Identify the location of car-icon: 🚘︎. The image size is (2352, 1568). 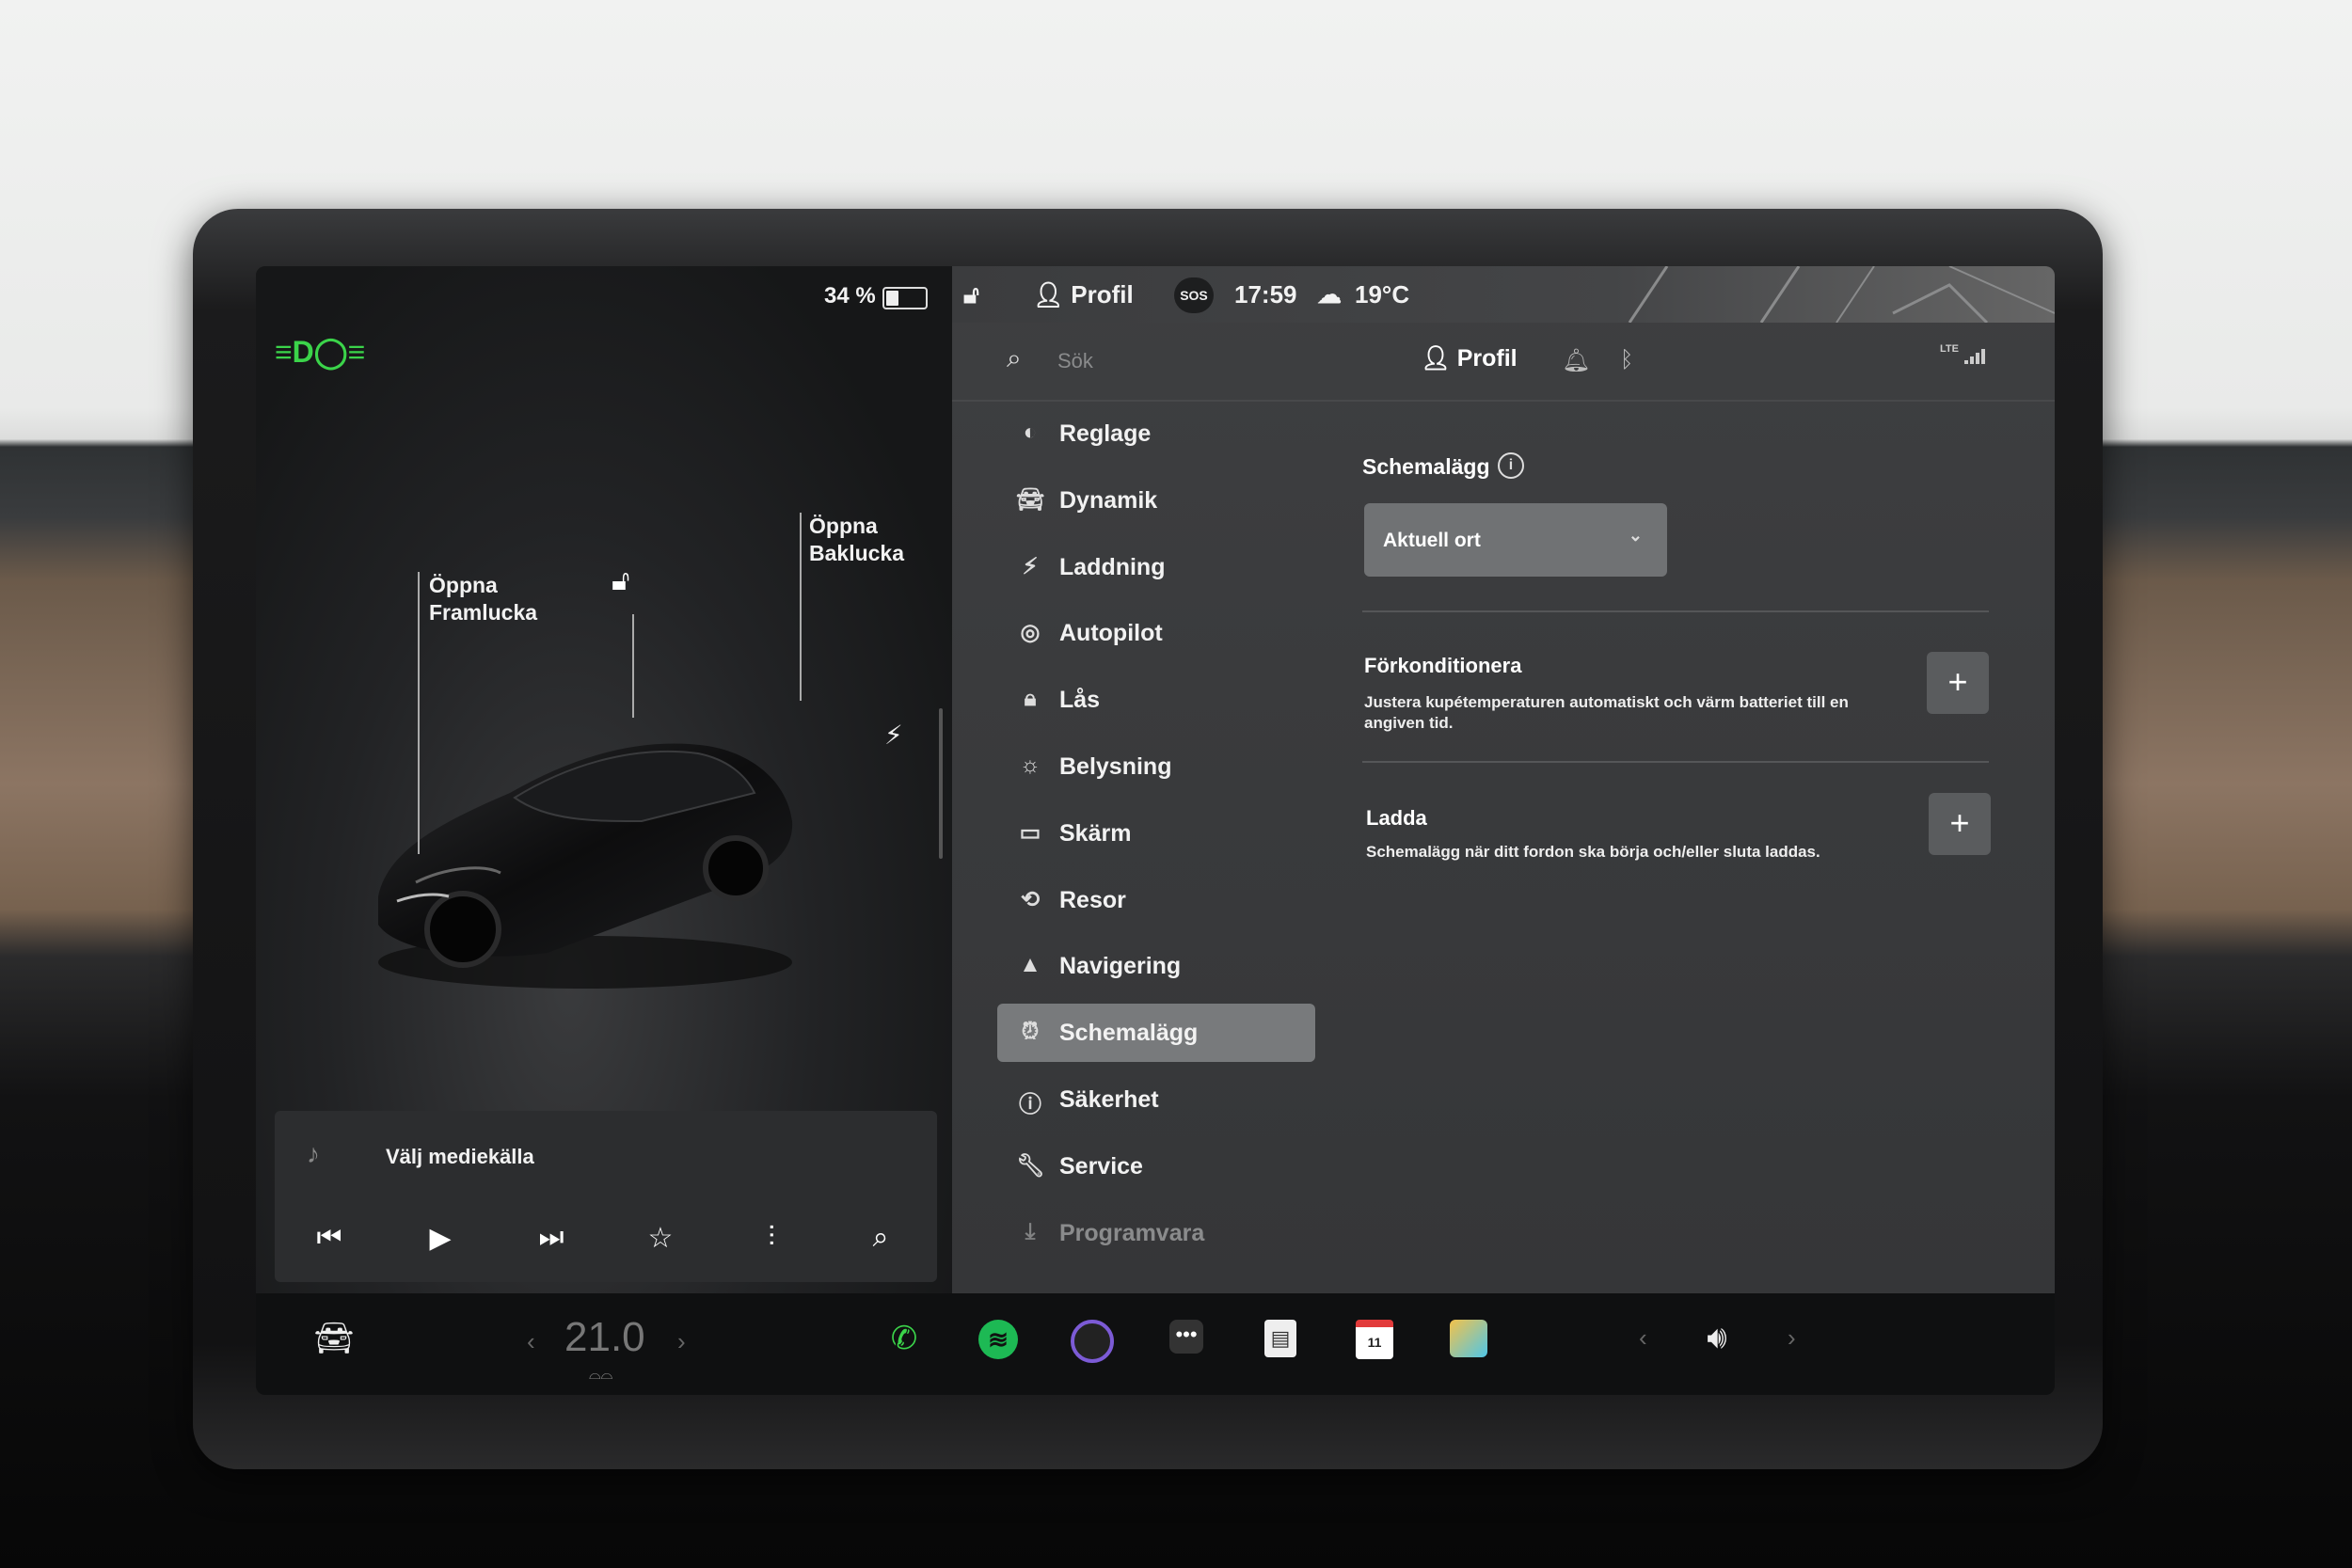
(334, 1338).